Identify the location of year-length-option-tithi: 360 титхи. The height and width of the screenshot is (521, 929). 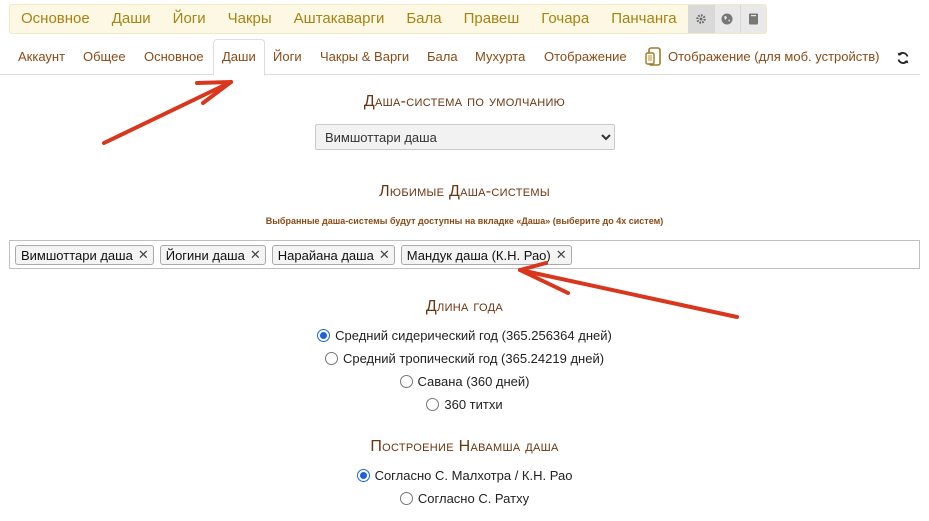
(464, 404).